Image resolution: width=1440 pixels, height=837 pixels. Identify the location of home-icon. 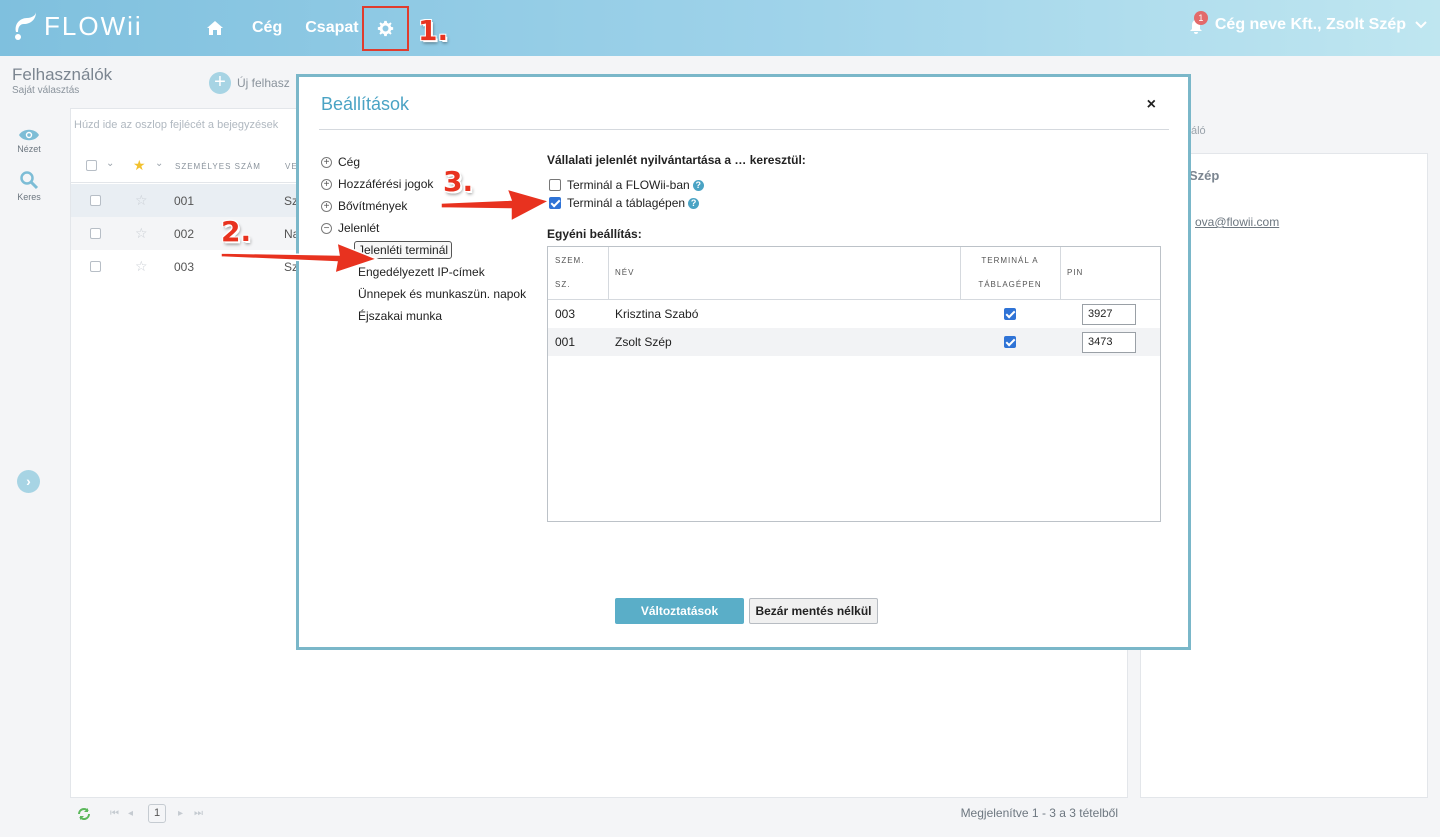
(216, 28).